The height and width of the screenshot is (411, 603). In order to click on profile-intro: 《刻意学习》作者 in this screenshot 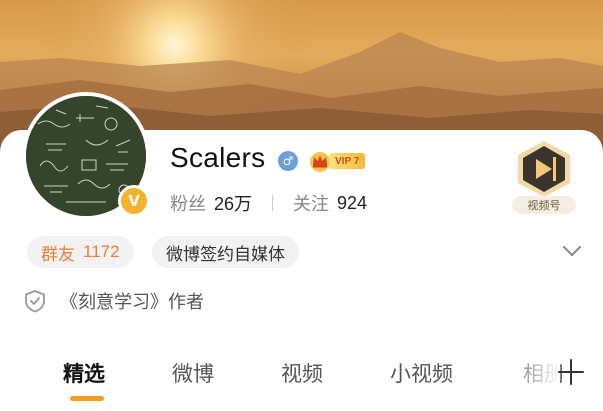, I will do `click(114, 301)`.